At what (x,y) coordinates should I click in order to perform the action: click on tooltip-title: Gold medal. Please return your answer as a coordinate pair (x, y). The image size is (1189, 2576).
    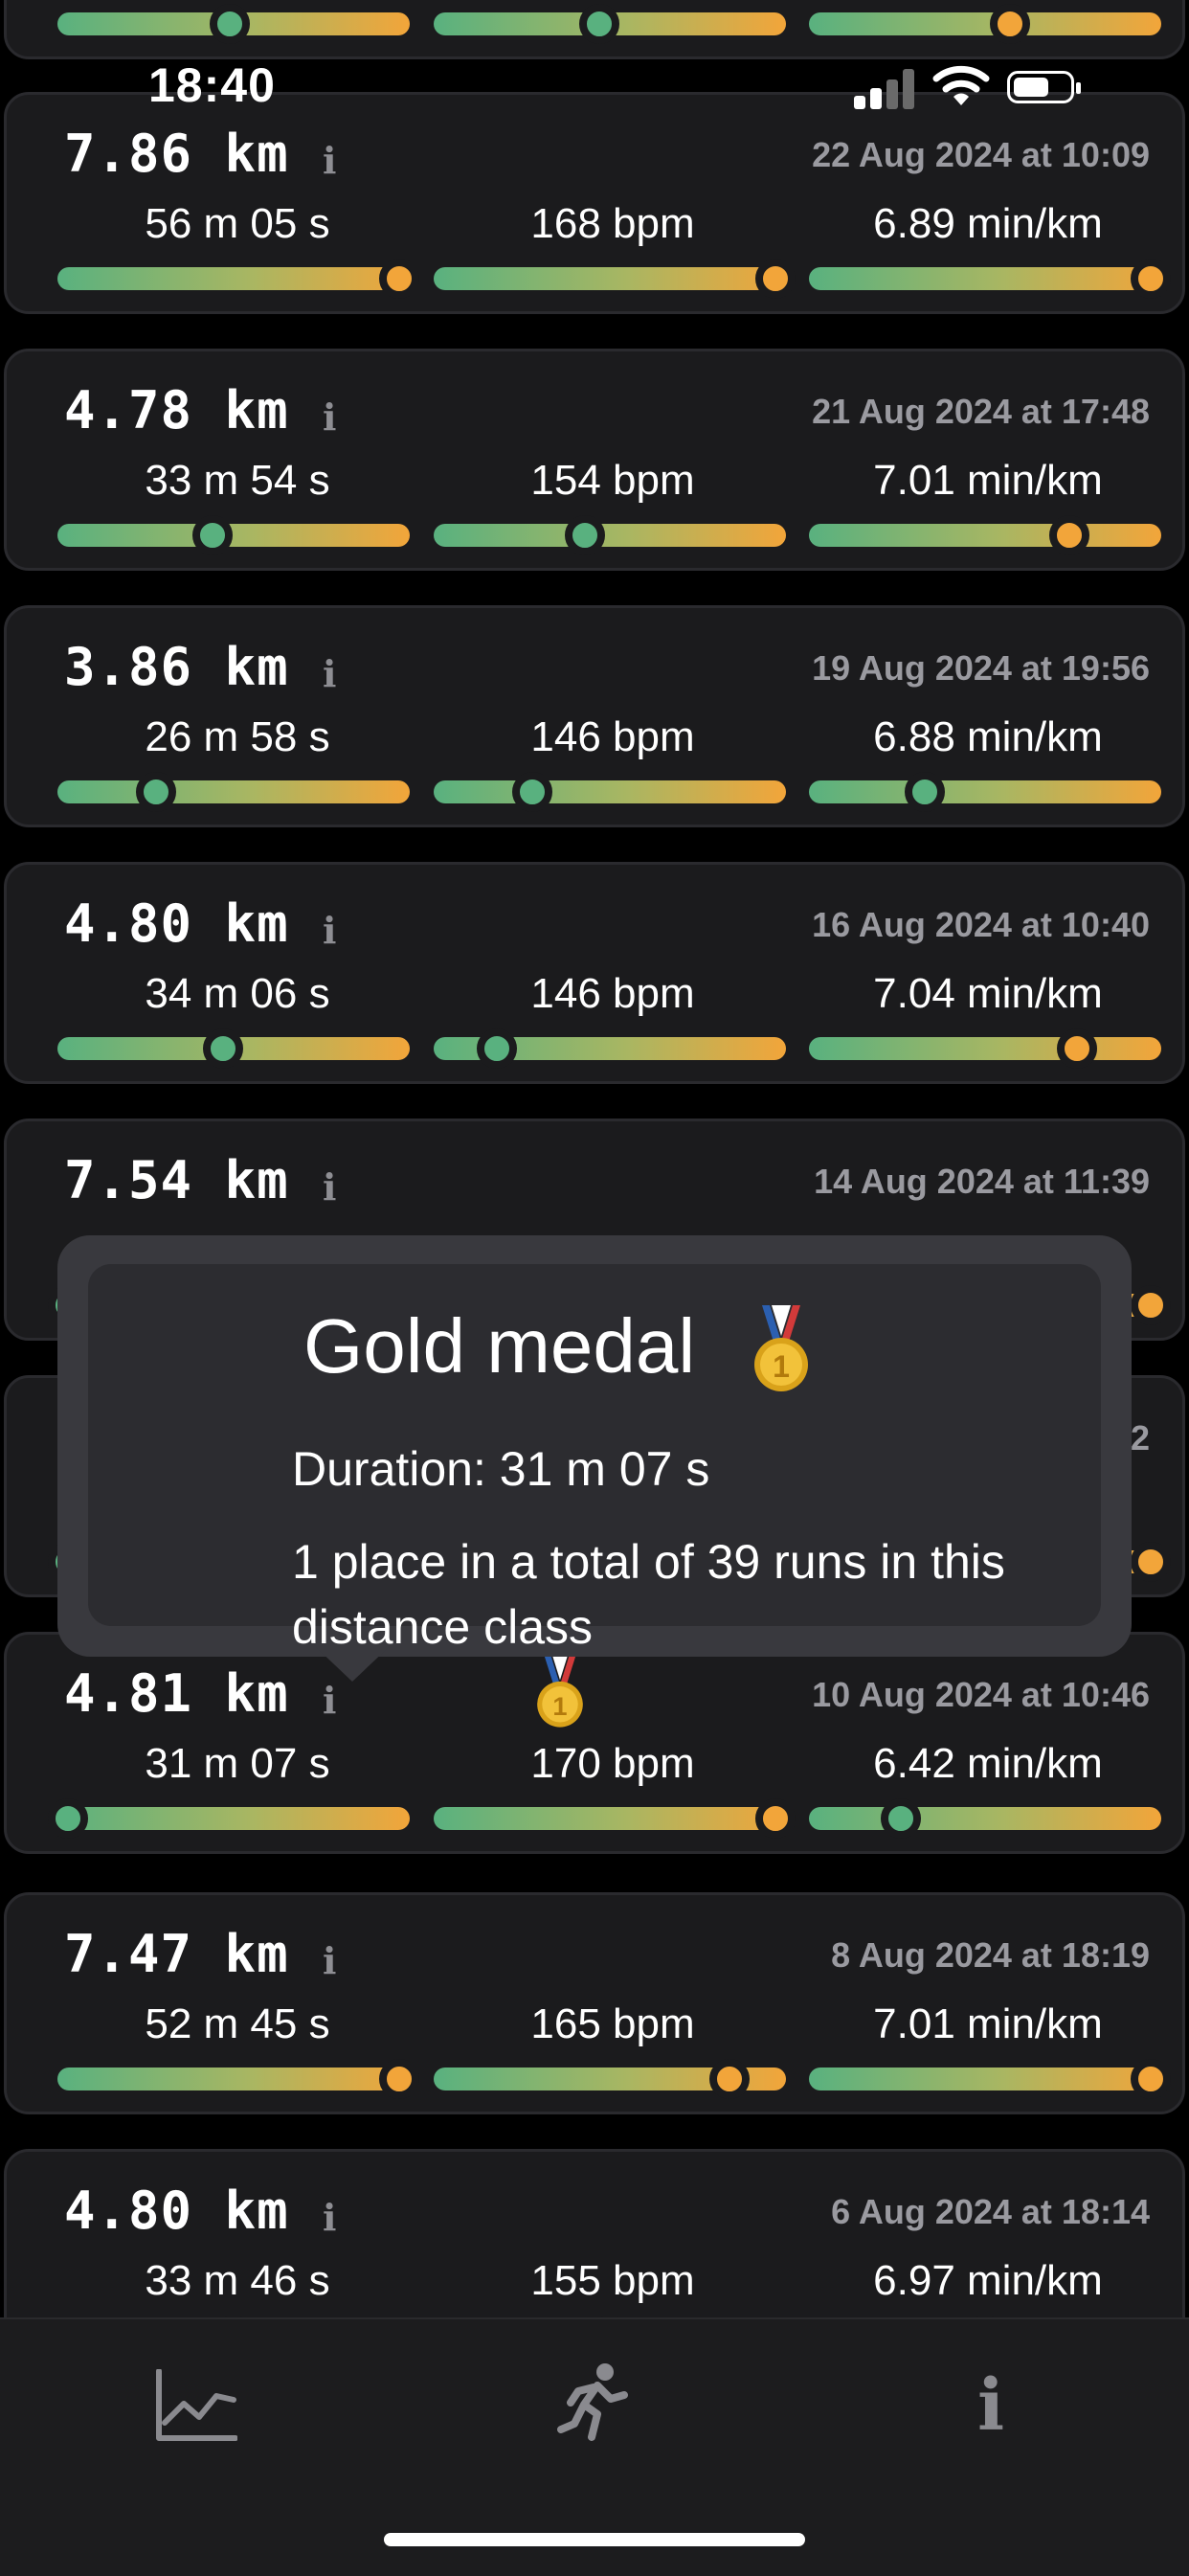
    Looking at the image, I should click on (499, 1346).